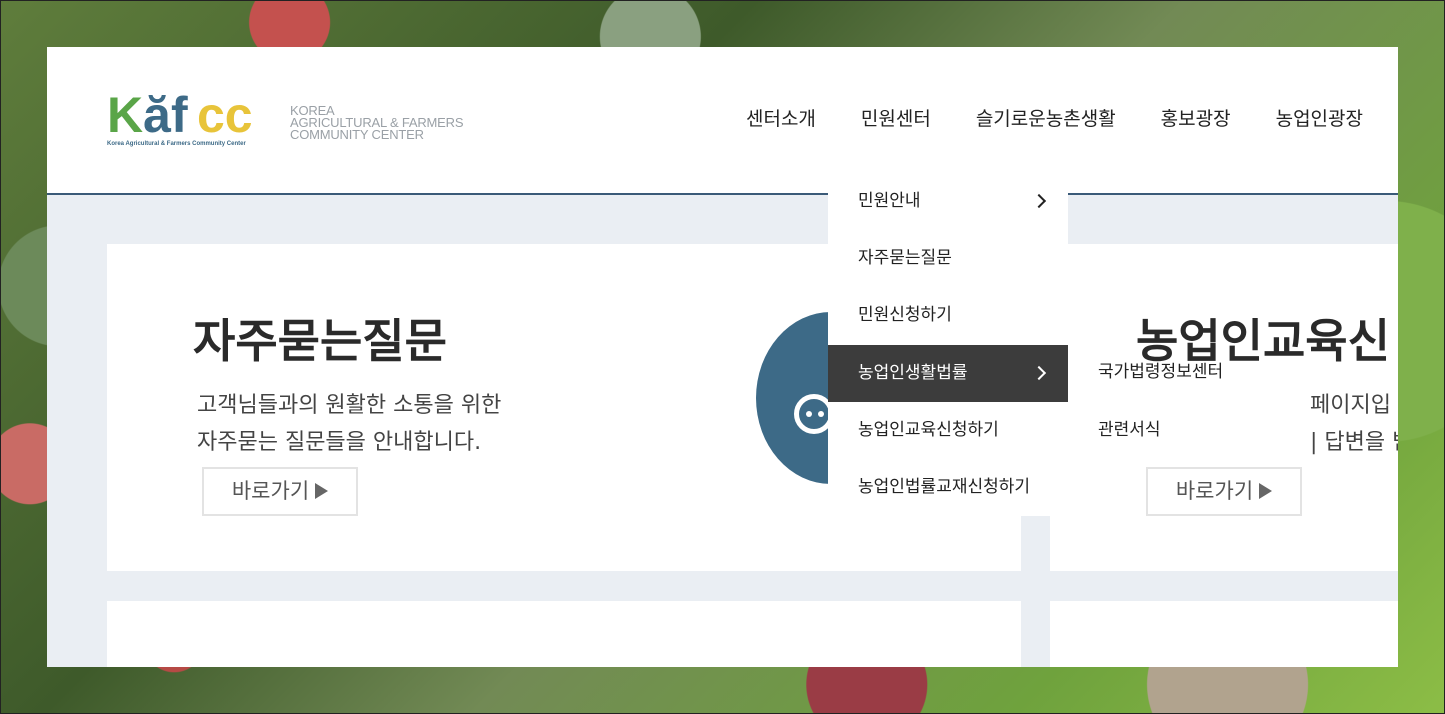 The image size is (1445, 714). I want to click on faq-go-button: 바로가기, so click(280, 491).